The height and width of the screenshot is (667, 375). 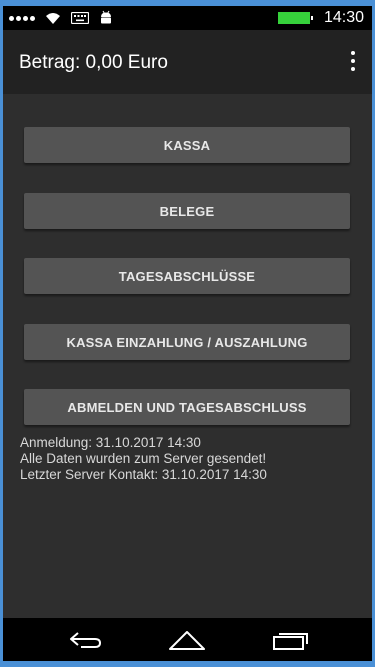 What do you see at coordinates (291, 640) in the screenshot?
I see `recent-apps-icon` at bounding box center [291, 640].